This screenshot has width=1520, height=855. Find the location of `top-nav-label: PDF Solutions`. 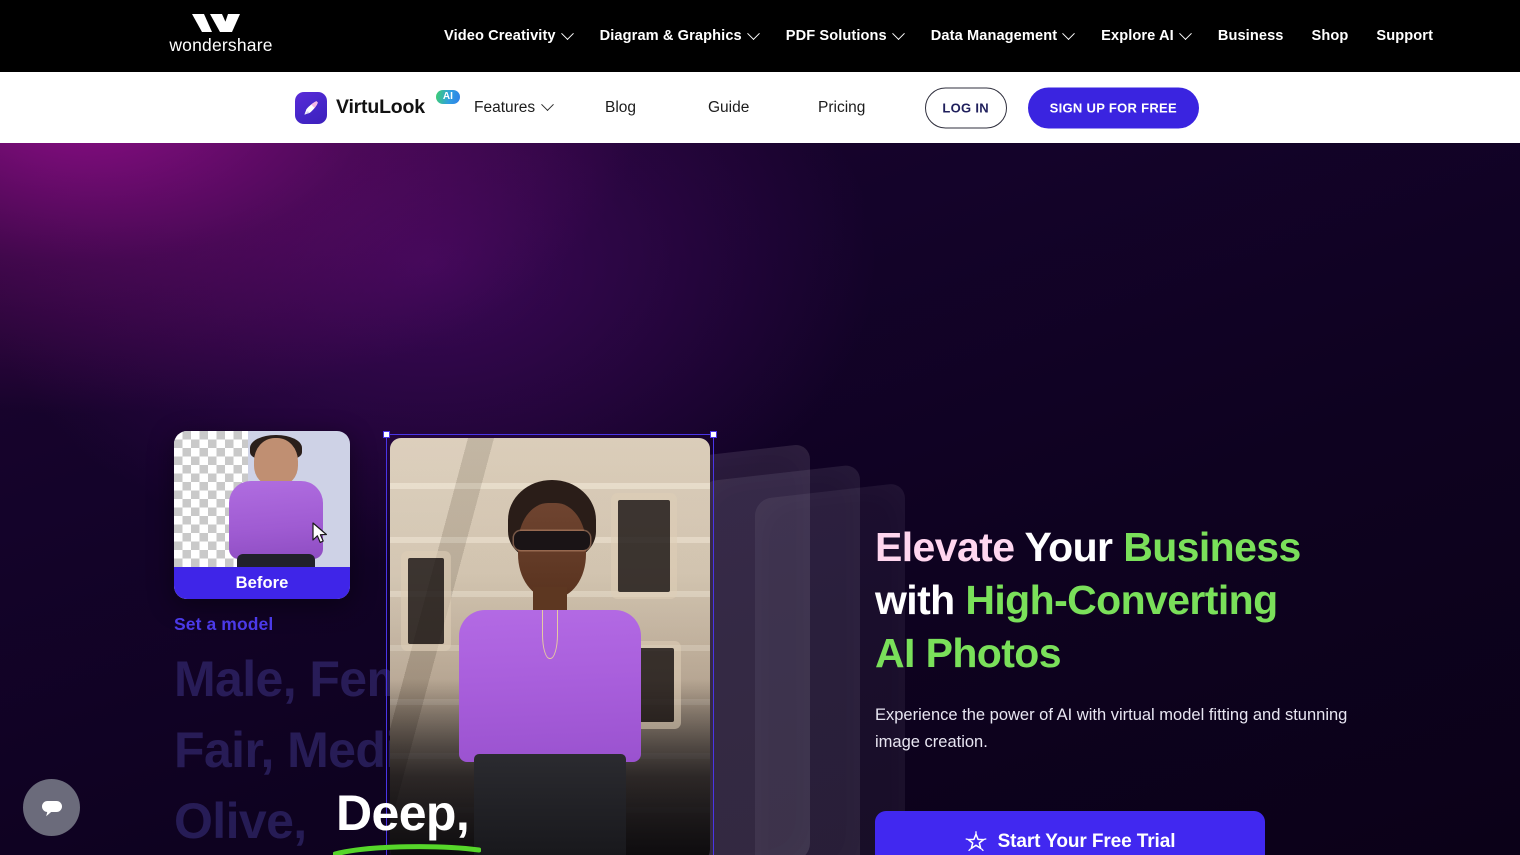

top-nav-label: PDF Solutions is located at coordinates (836, 36).